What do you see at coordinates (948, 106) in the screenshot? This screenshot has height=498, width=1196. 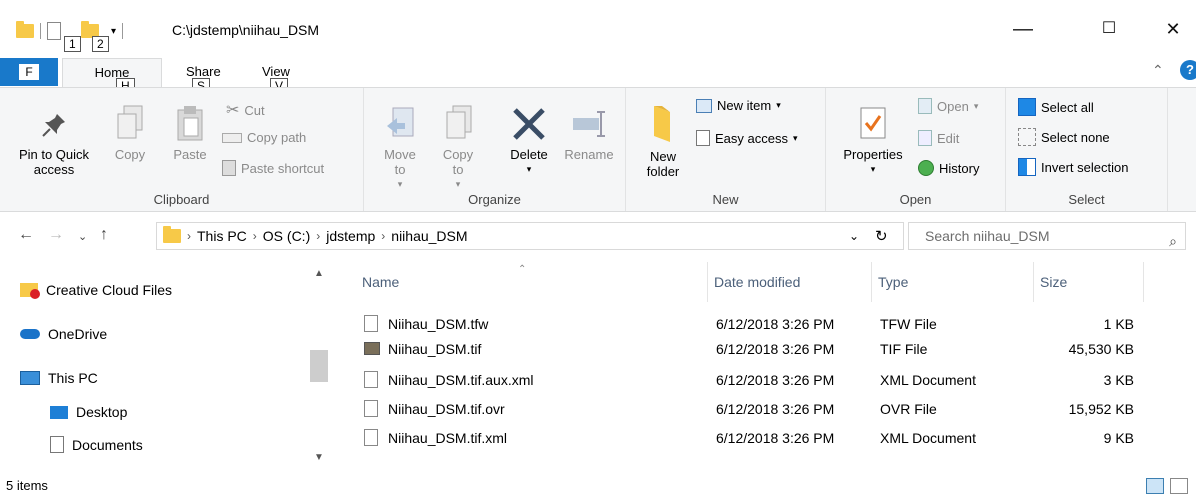 I see `open-button: Open ▾` at bounding box center [948, 106].